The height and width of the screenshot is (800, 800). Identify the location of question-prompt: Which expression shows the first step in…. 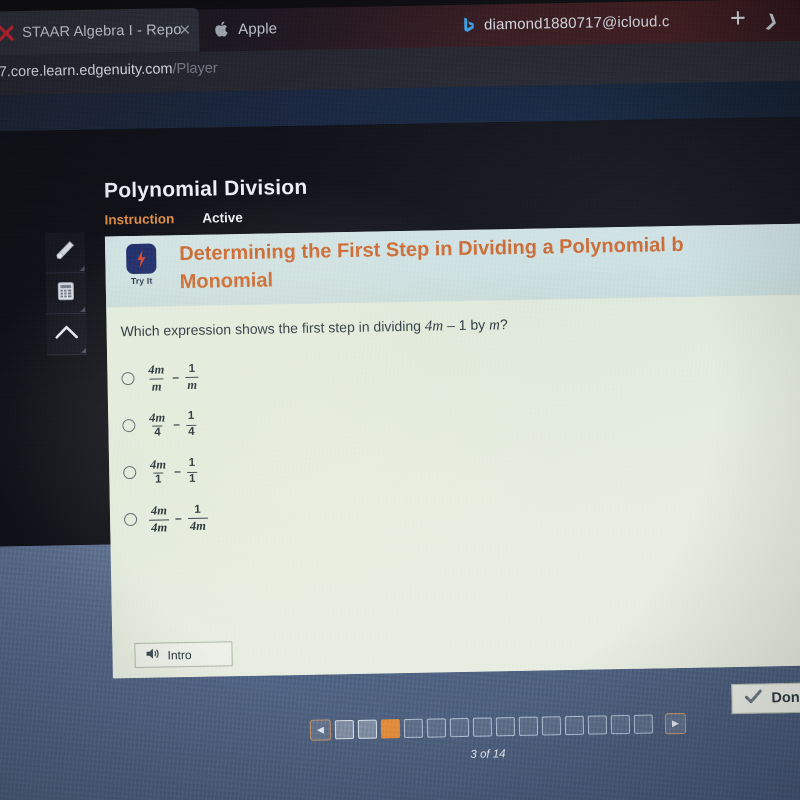
(313, 328).